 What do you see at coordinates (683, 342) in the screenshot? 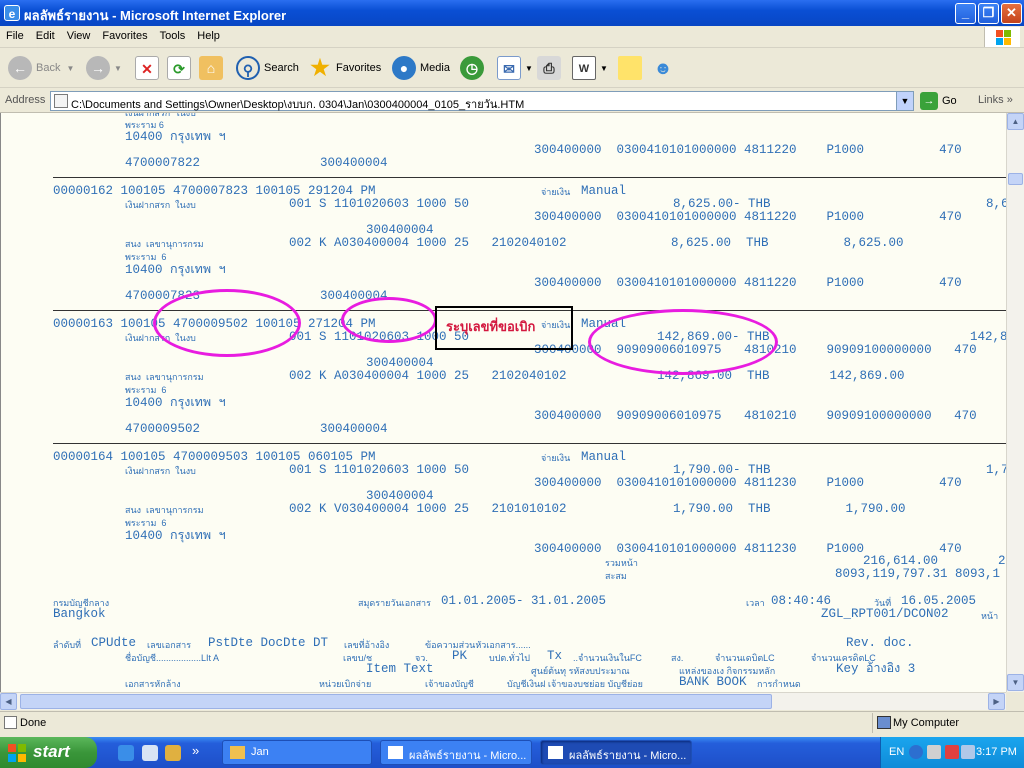
I see `highlight-ellipse` at bounding box center [683, 342].